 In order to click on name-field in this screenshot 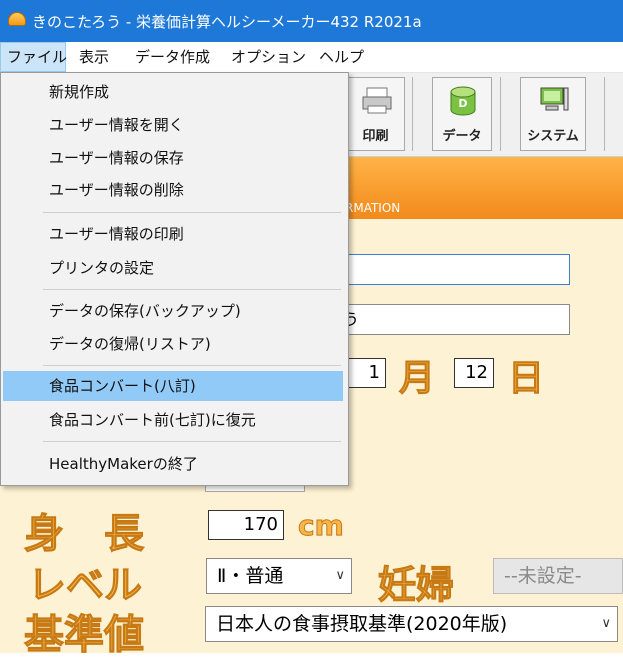, I will do `click(455, 269)`.